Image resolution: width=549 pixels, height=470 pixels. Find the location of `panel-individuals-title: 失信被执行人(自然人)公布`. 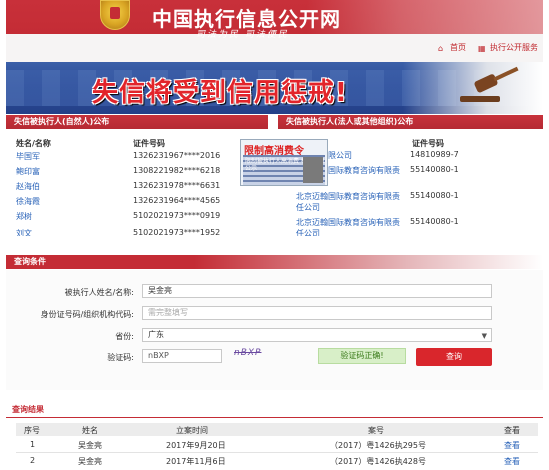

panel-individuals-title: 失信被执行人(自然人)公布 is located at coordinates (137, 122).